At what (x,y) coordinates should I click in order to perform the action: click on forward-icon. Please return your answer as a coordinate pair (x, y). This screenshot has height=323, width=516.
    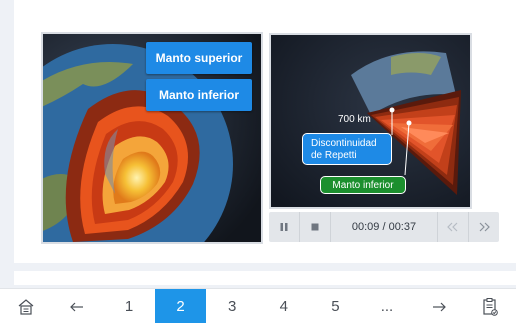
    Looking at the image, I should click on (484, 227).